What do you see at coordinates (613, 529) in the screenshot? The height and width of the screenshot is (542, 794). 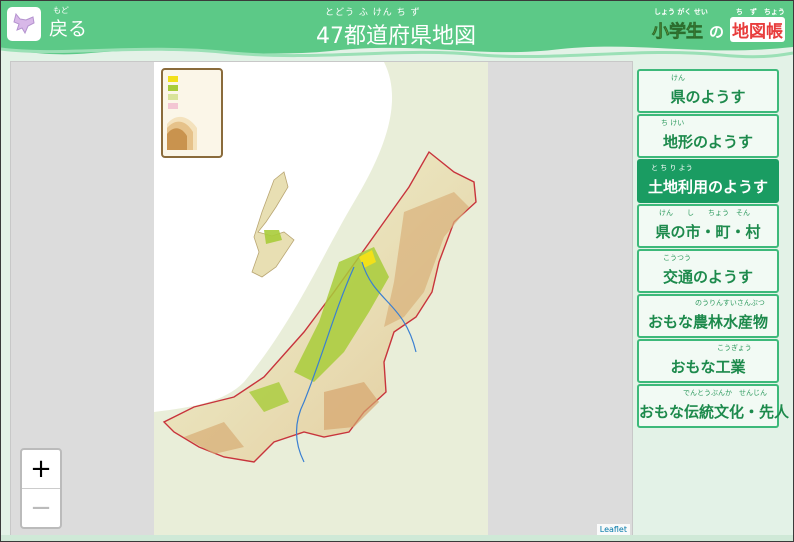 I see `leaflet-attribution-link: Leaflet` at bounding box center [613, 529].